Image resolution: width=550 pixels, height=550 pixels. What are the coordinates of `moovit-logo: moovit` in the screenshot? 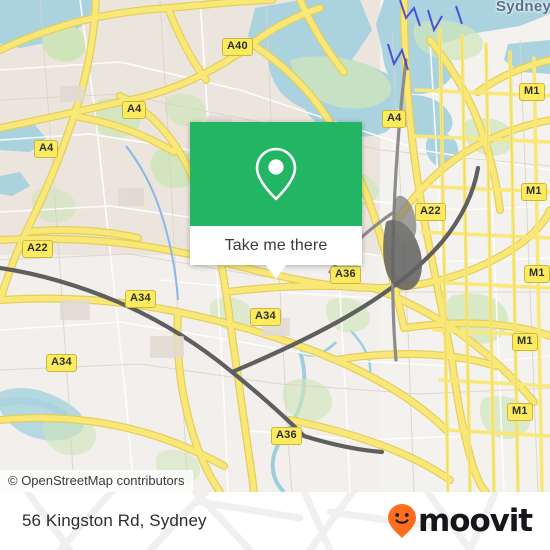 It's located at (460, 520).